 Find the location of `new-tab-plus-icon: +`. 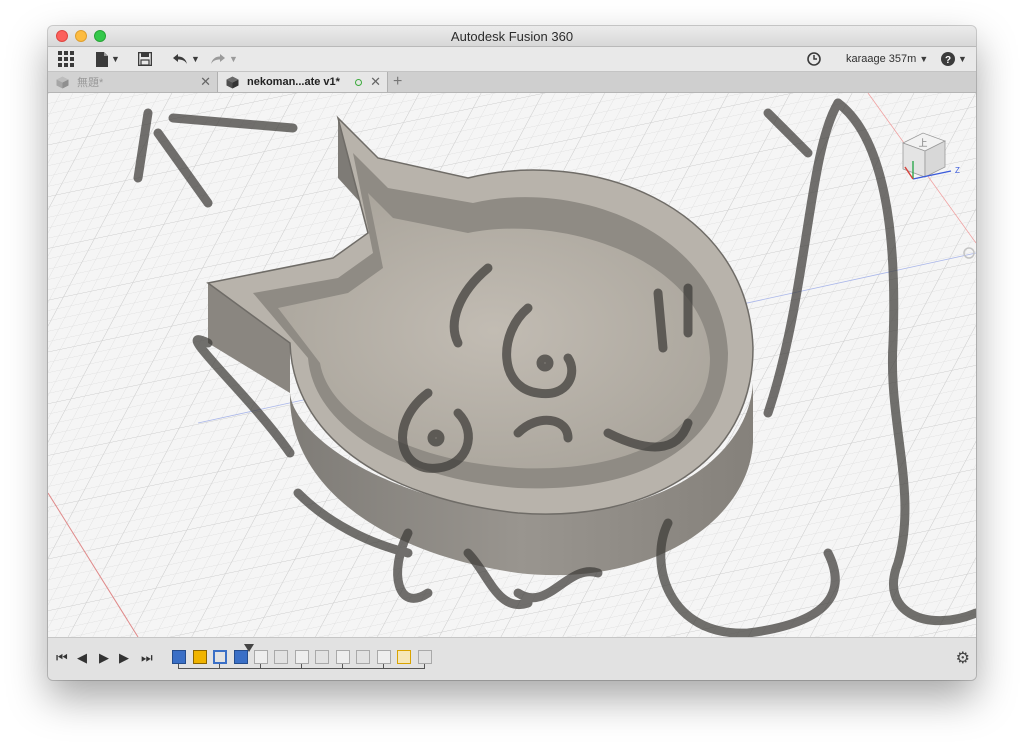

new-tab-plus-icon: + is located at coordinates (397, 82).